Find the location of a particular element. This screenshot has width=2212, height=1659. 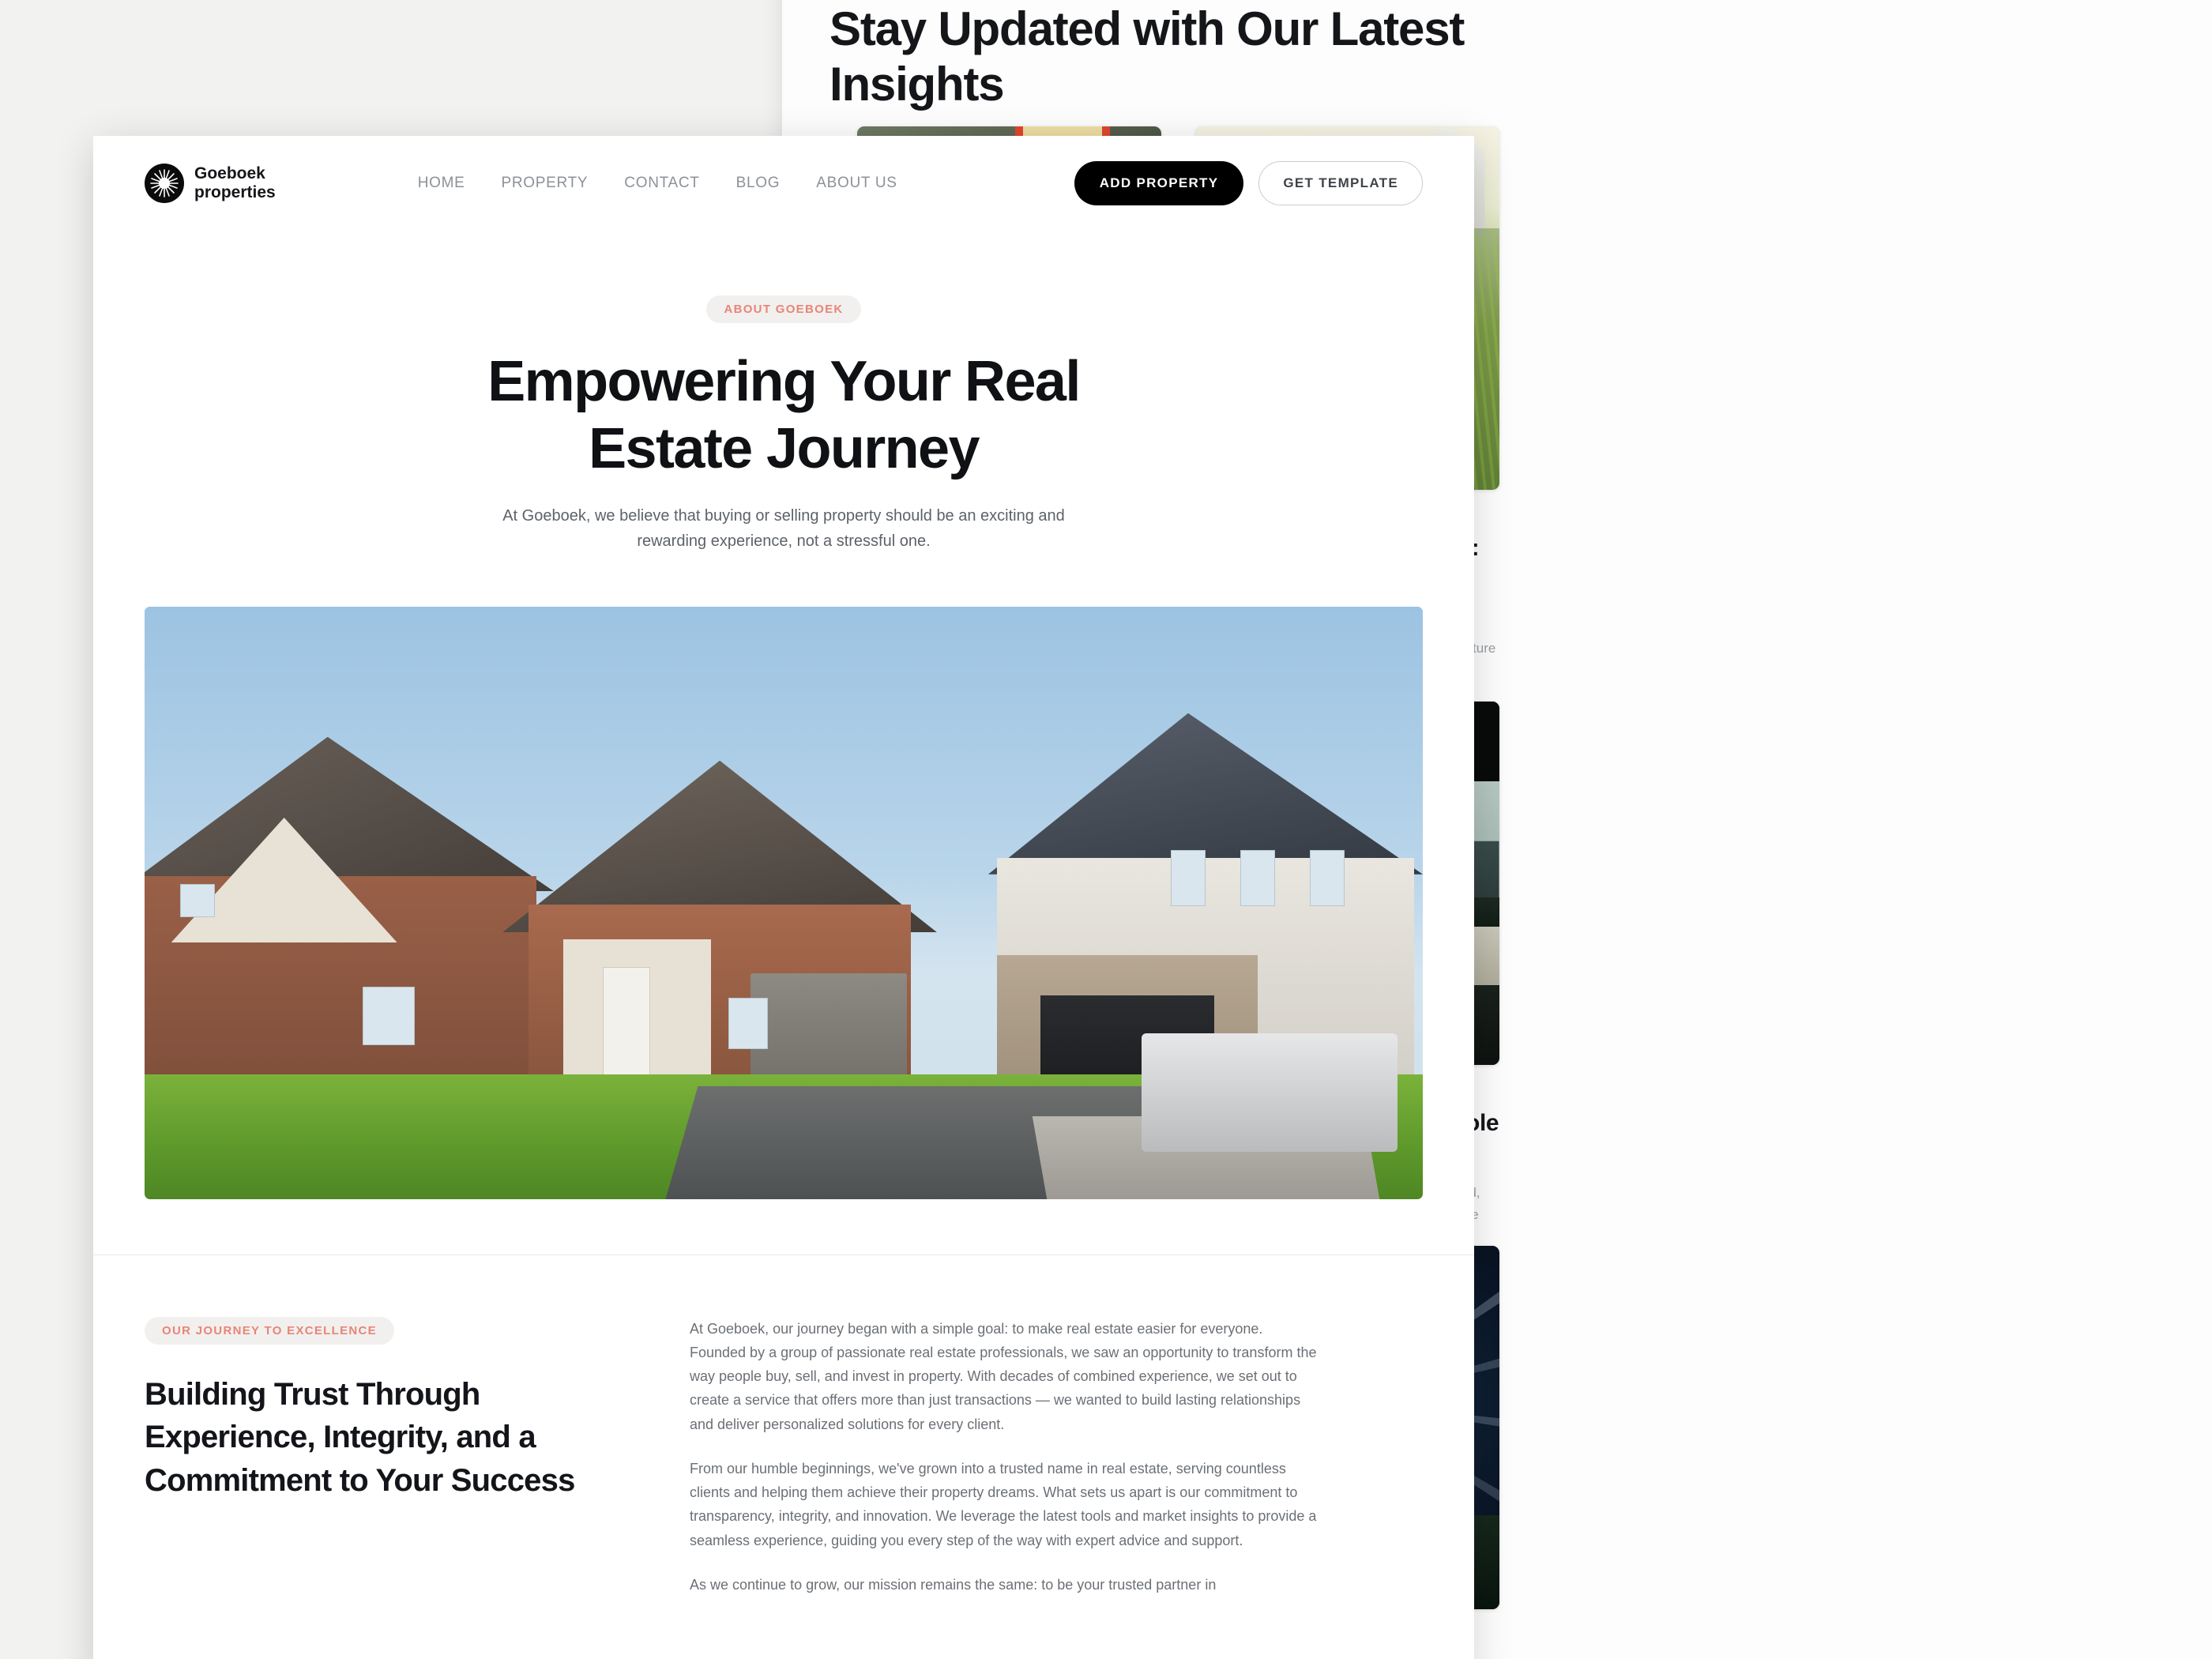

house-left is located at coordinates (349, 920).